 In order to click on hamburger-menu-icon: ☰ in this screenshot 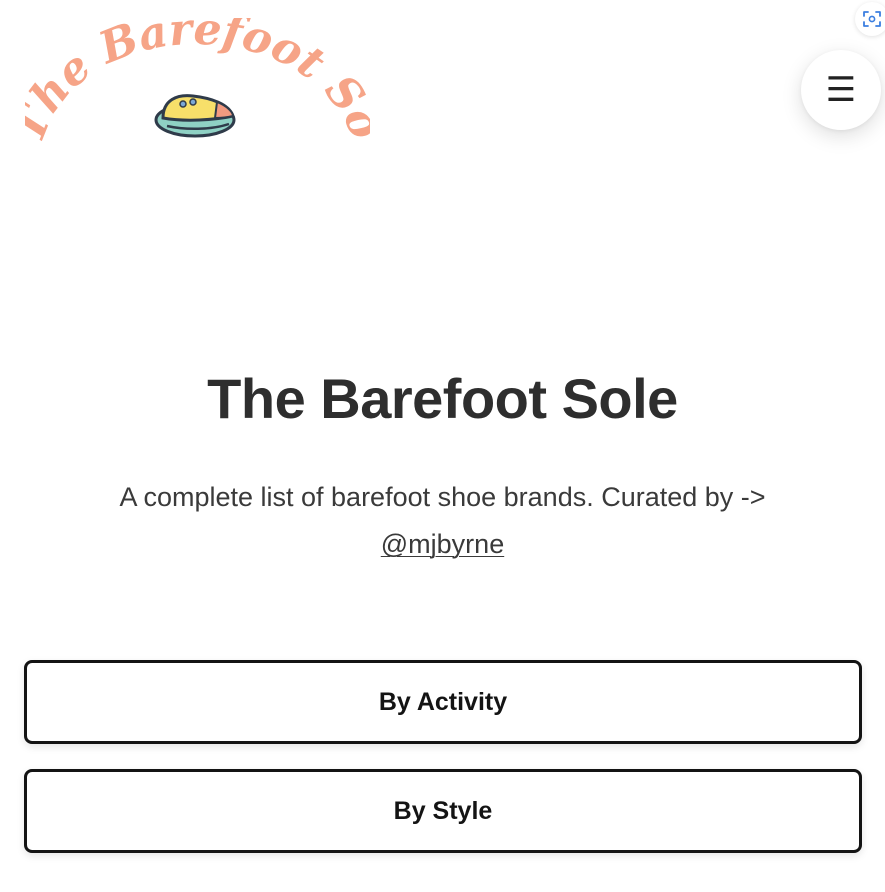, I will do `click(841, 90)`.